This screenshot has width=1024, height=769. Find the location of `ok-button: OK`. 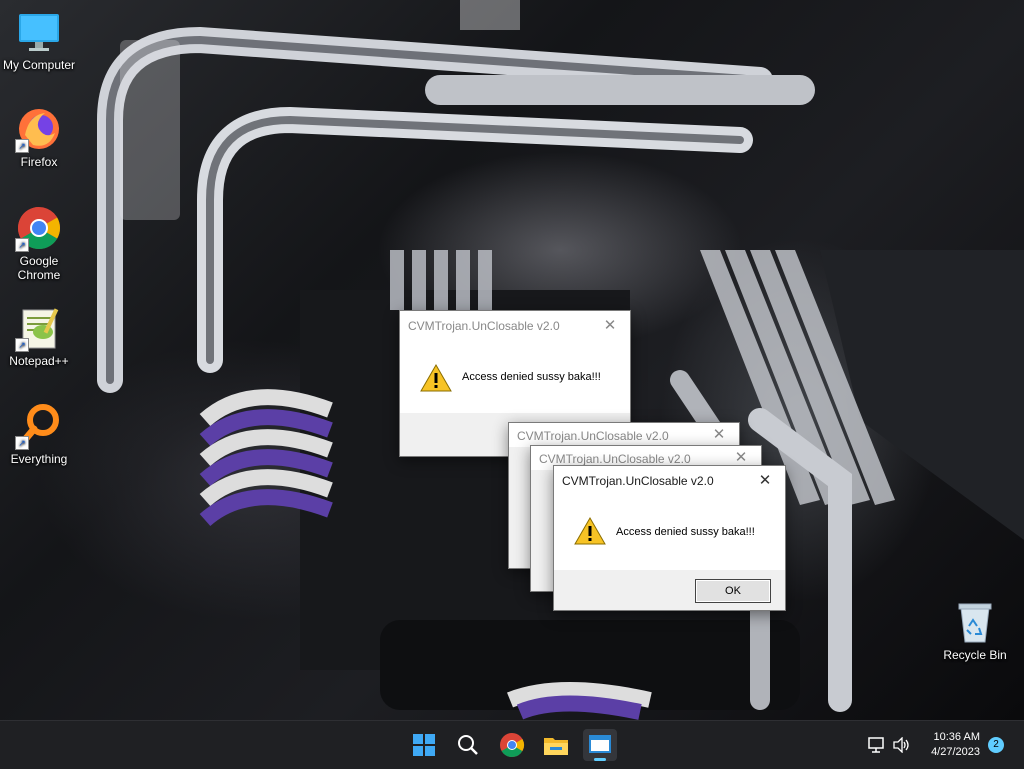

ok-button: OK is located at coordinates (733, 591).